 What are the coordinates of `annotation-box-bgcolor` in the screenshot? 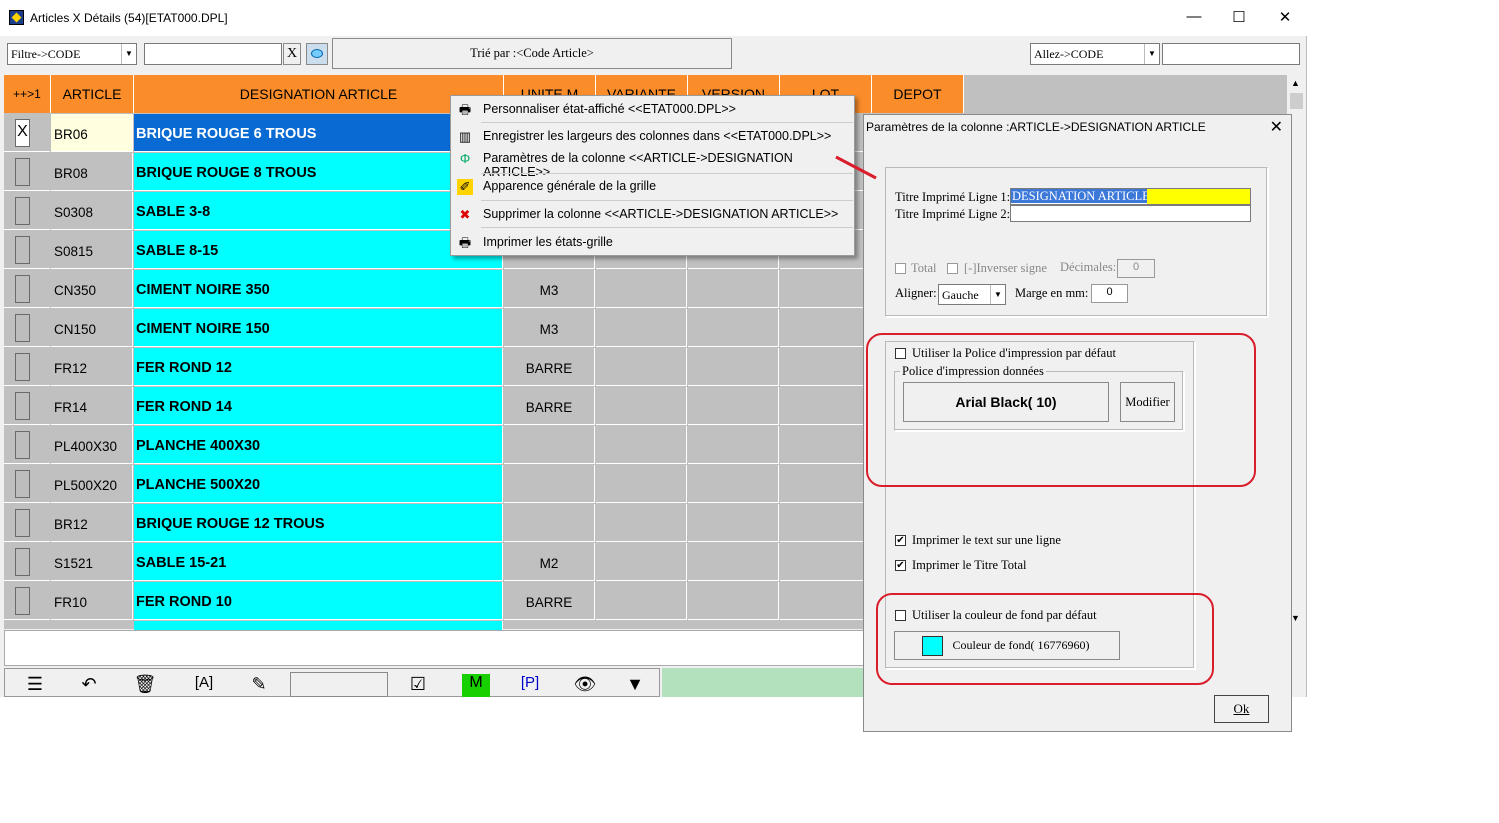 It's located at (1045, 639).